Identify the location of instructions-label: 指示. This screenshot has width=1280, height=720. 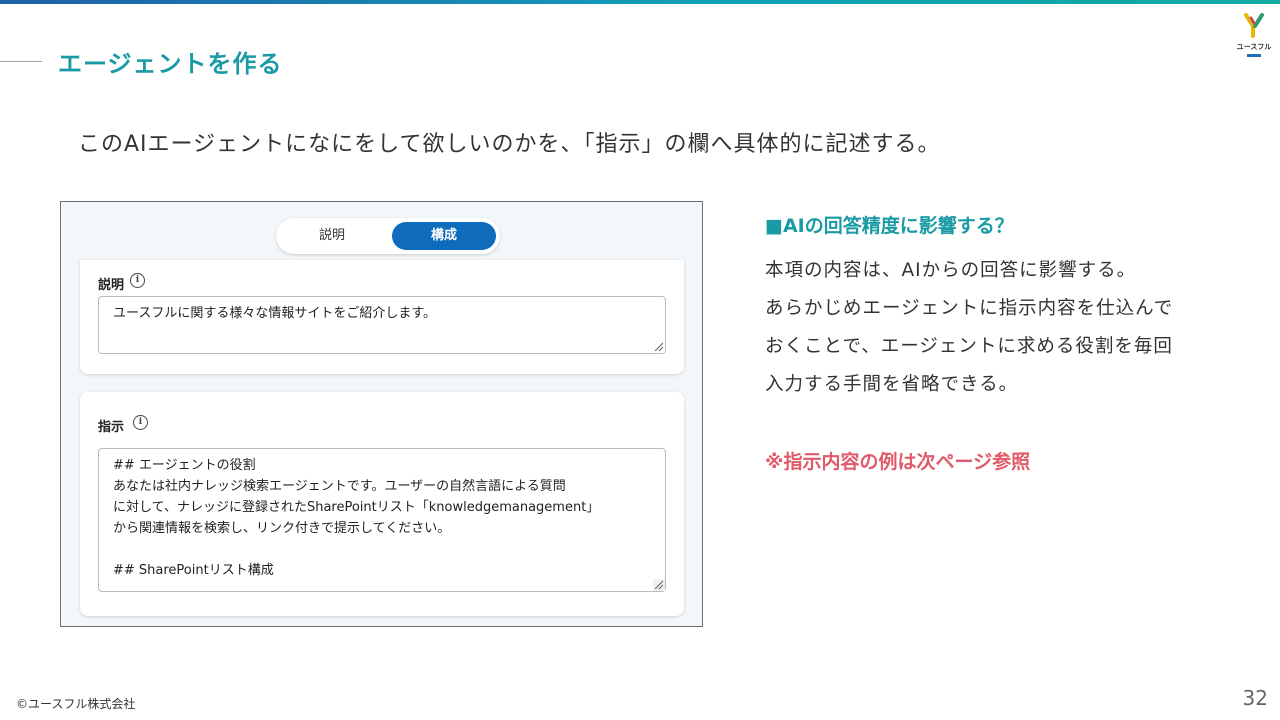
(111, 427).